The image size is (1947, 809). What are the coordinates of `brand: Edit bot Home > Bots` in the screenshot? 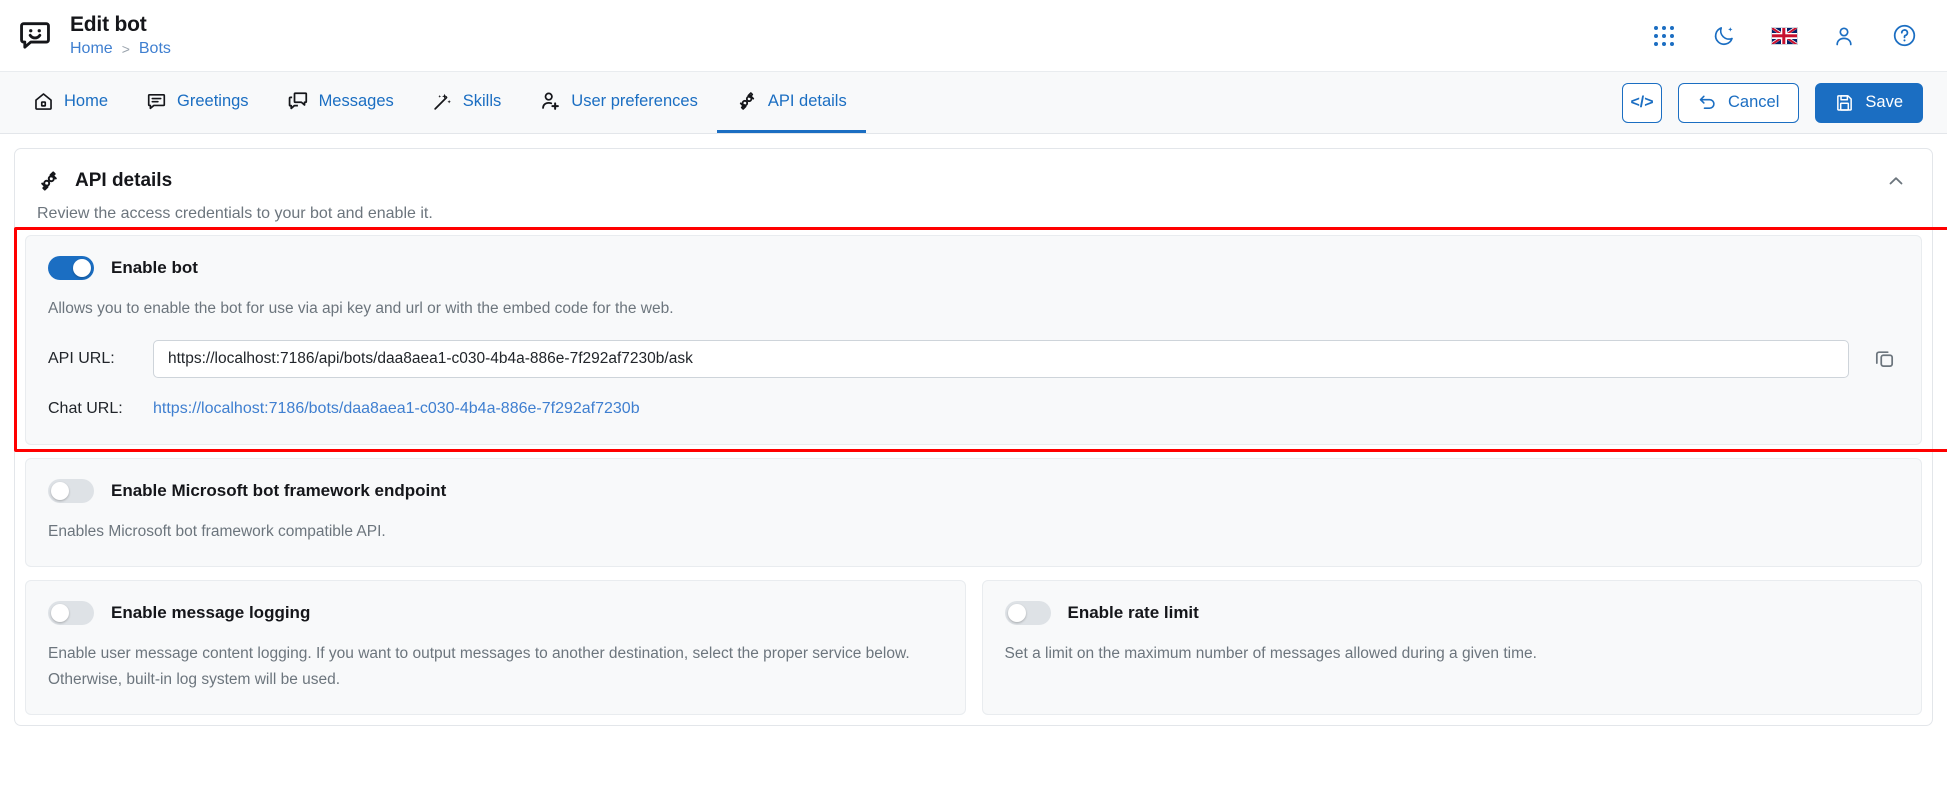 It's located at (92, 35).